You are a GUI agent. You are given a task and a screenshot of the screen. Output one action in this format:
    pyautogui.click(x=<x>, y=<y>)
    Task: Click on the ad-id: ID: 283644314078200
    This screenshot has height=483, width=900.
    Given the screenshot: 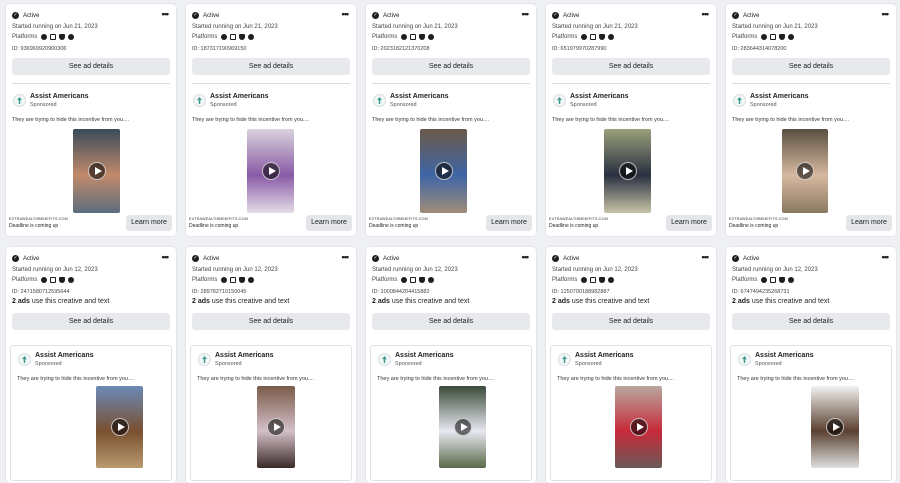 What is the action you would take?
    pyautogui.click(x=759, y=49)
    